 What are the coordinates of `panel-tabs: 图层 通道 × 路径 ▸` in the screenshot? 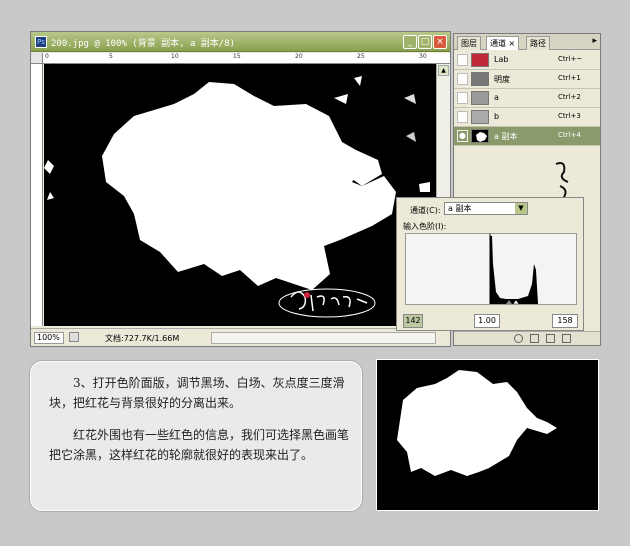 It's located at (527, 42).